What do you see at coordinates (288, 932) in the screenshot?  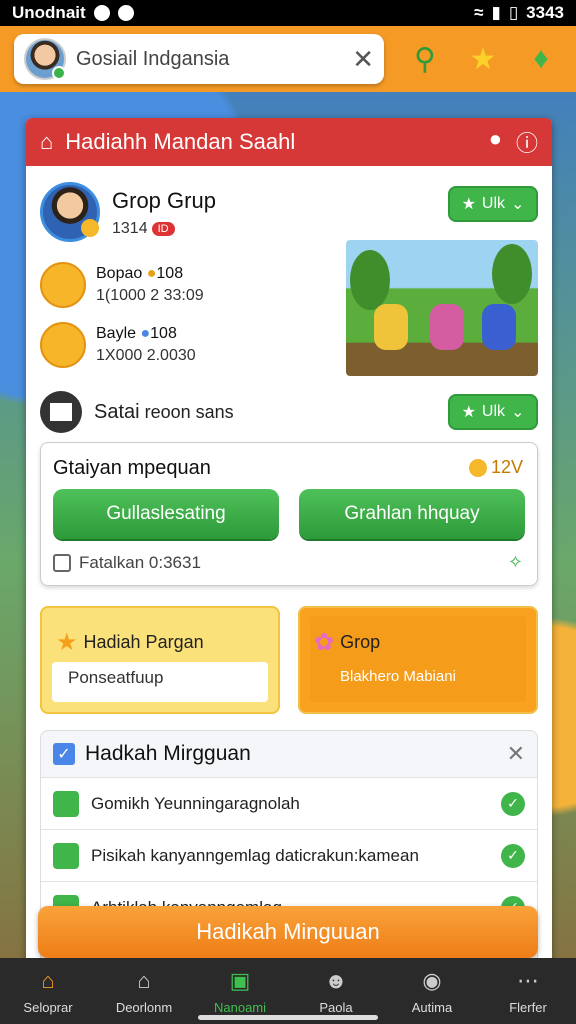 I see `claim-weekly-button: Hadikah Minguuan` at bounding box center [288, 932].